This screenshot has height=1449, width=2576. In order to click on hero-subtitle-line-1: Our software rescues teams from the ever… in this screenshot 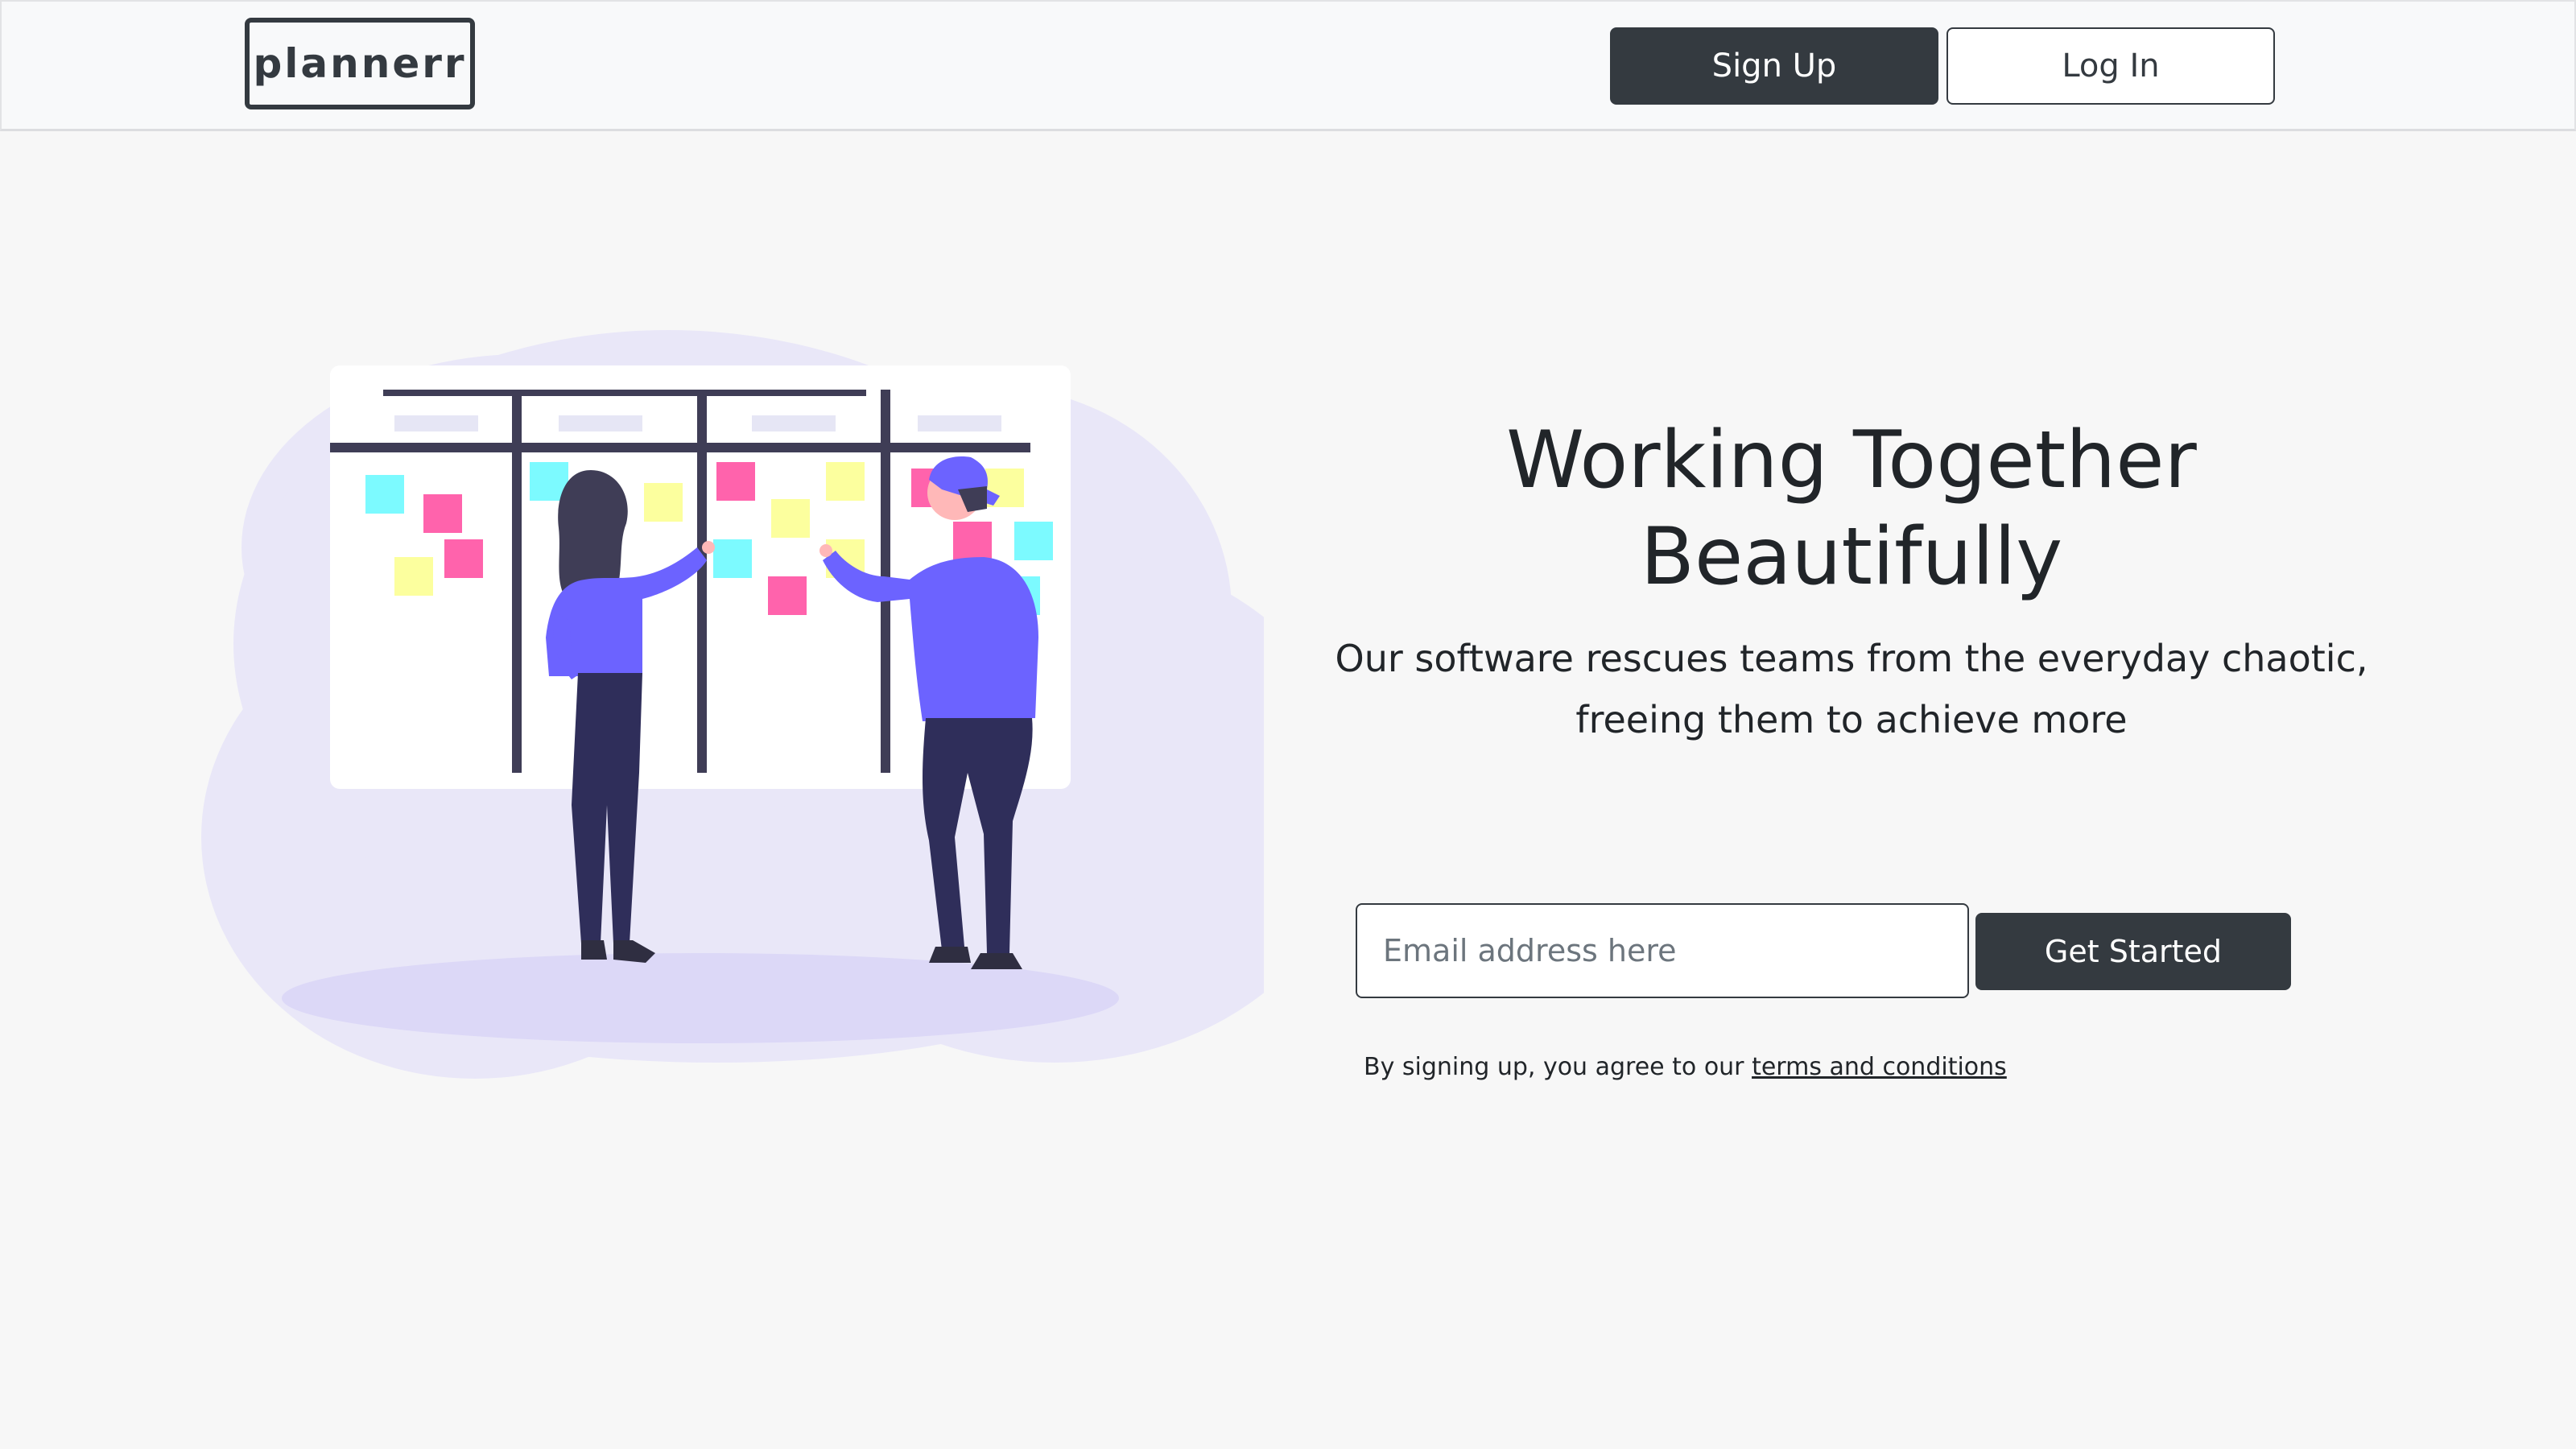, I will do `click(1851, 658)`.